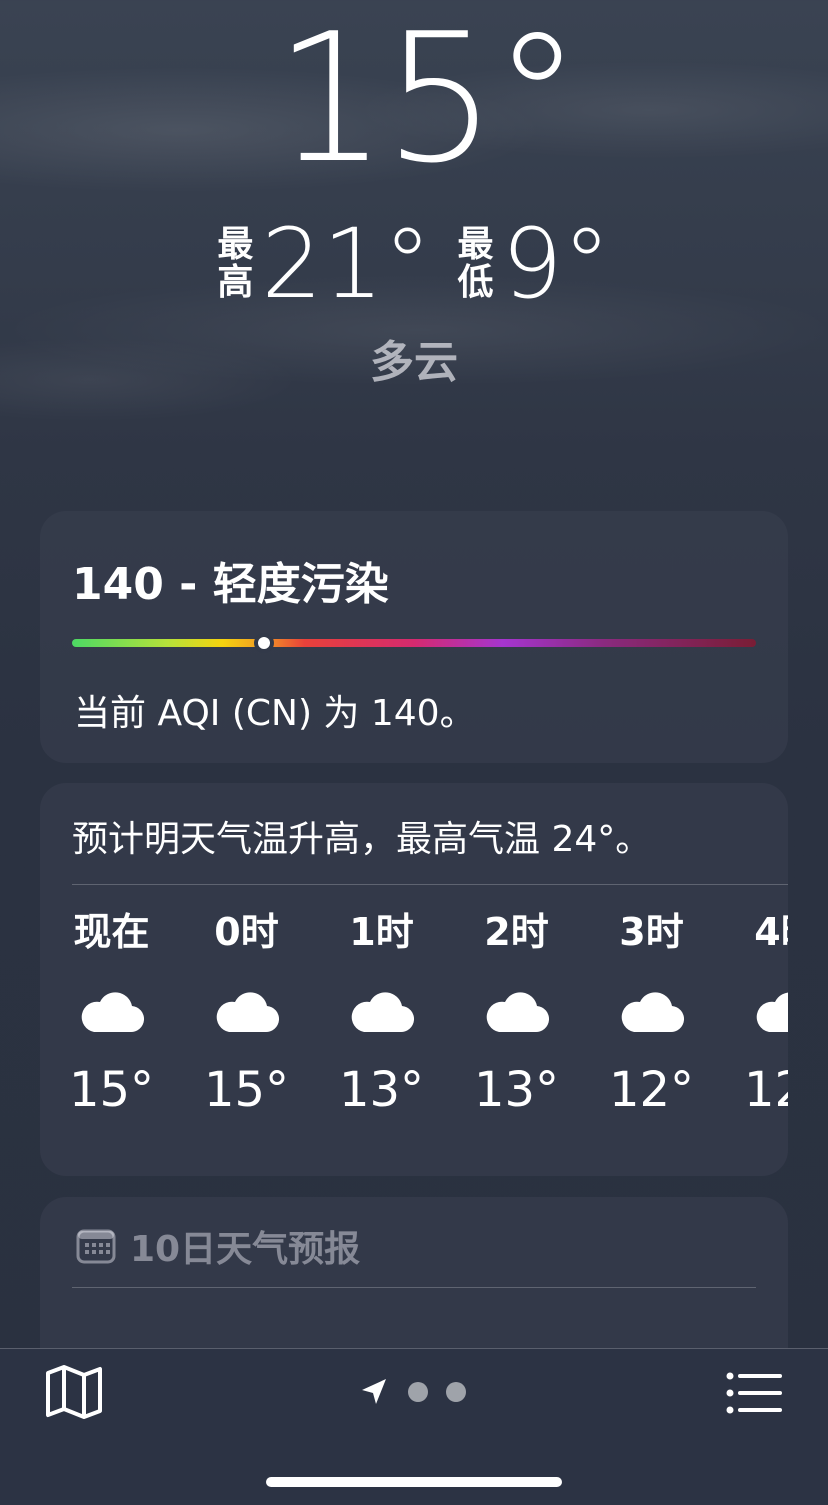 The height and width of the screenshot is (1505, 828). I want to click on hour-item: 1时 13°, so click(381, 1010).